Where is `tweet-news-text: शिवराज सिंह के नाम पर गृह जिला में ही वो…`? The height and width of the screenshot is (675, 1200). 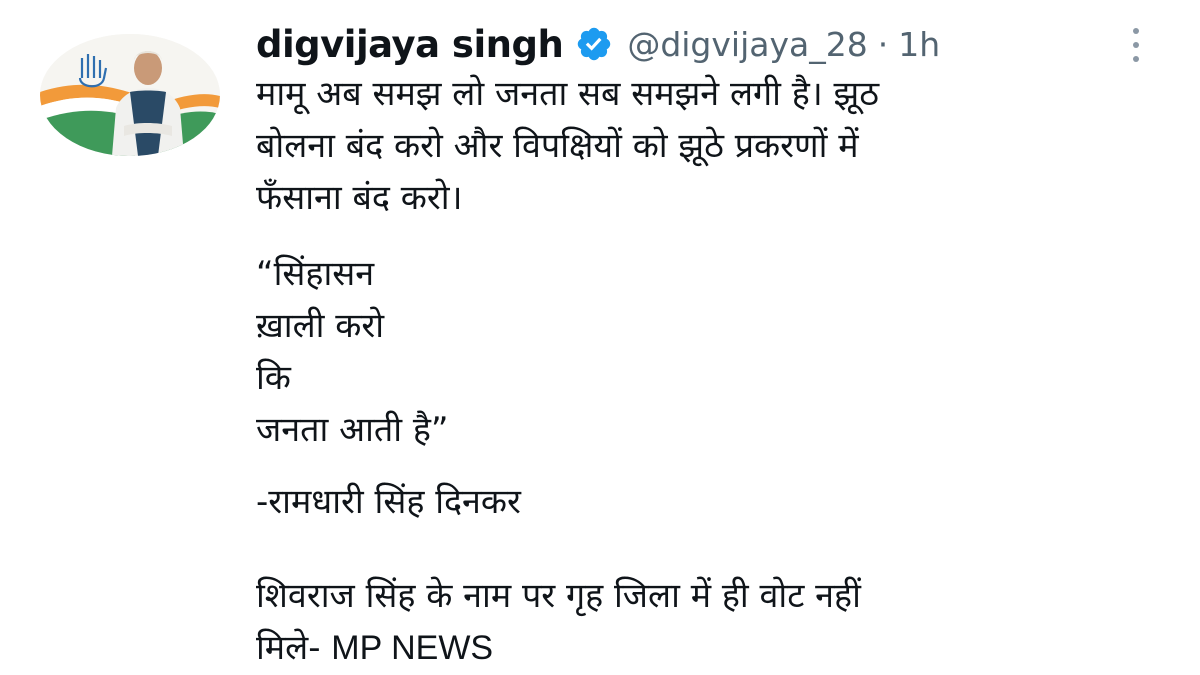 tweet-news-text: शिवराज सिंह के नाम पर गृह जिला में ही वो… is located at coordinates (706, 622).